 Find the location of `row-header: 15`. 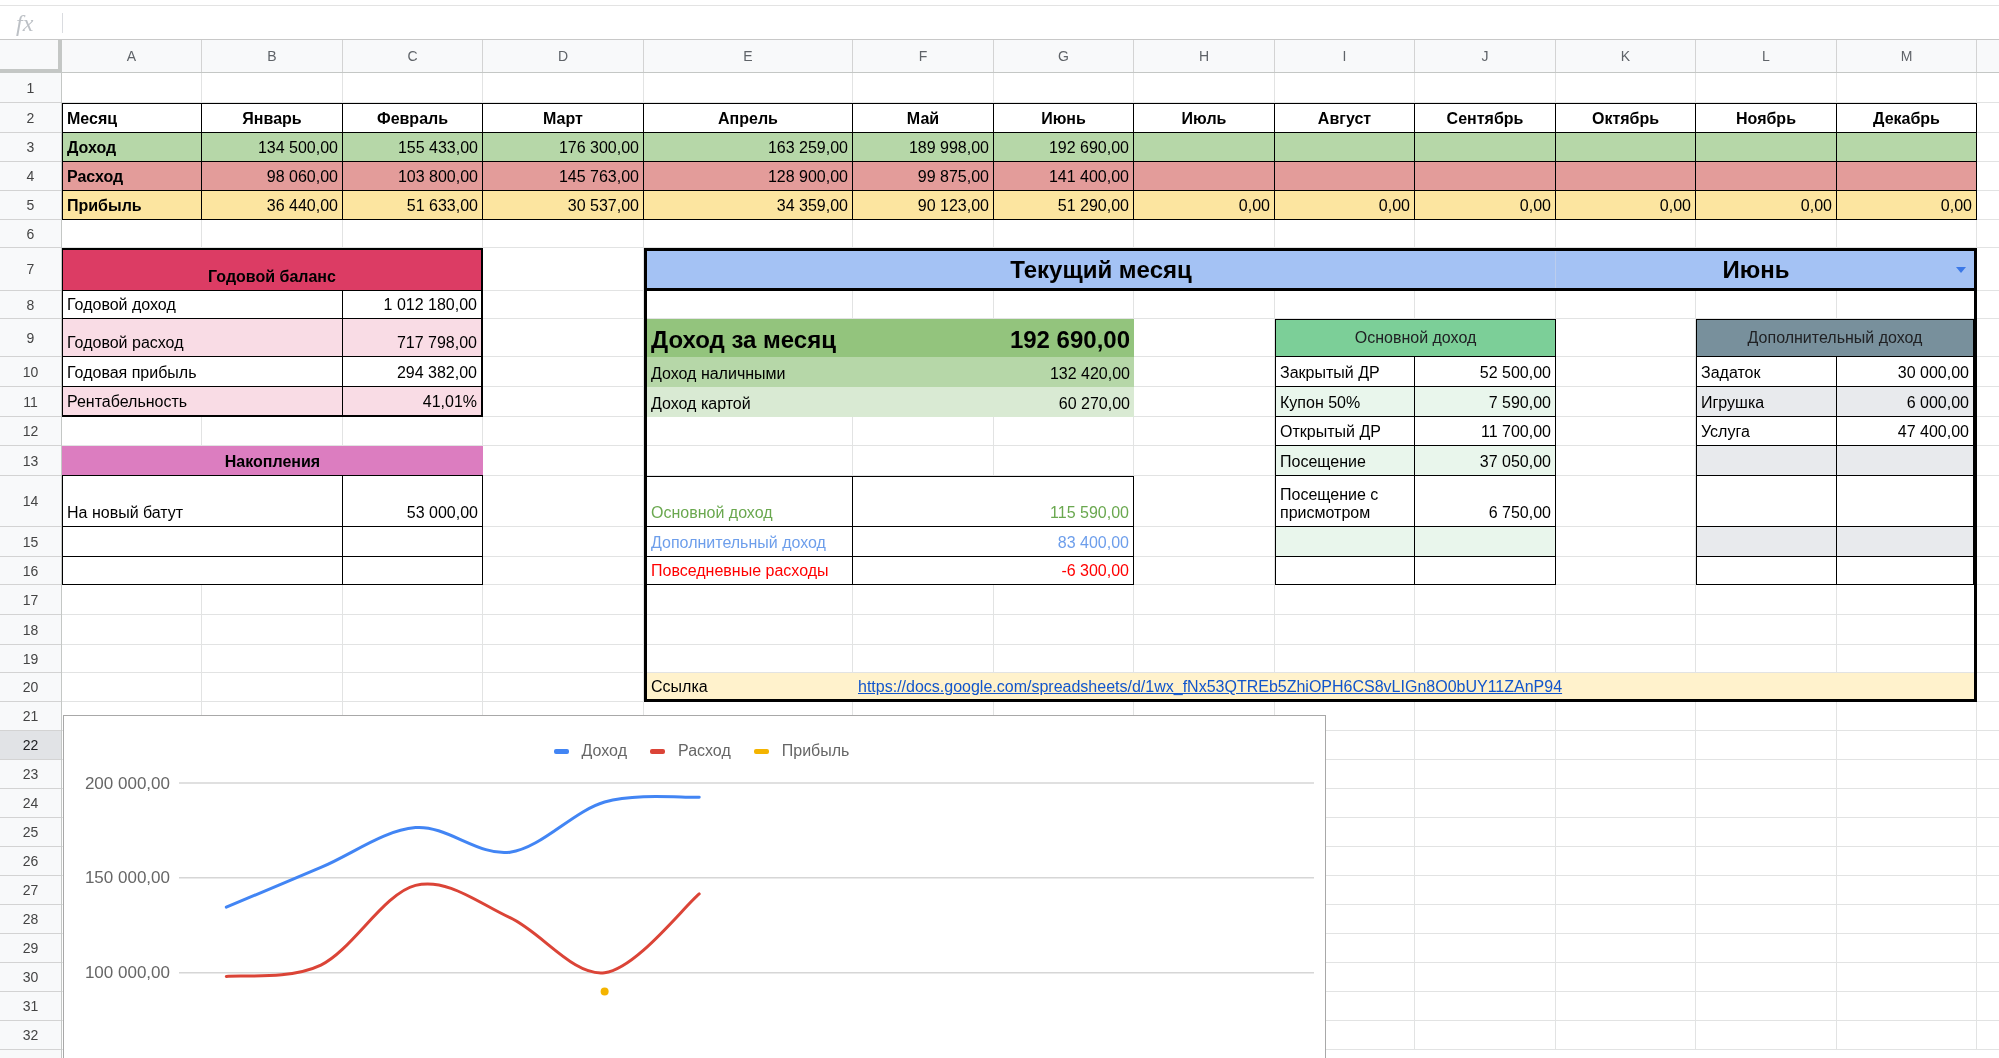

row-header: 15 is located at coordinates (30, 542).